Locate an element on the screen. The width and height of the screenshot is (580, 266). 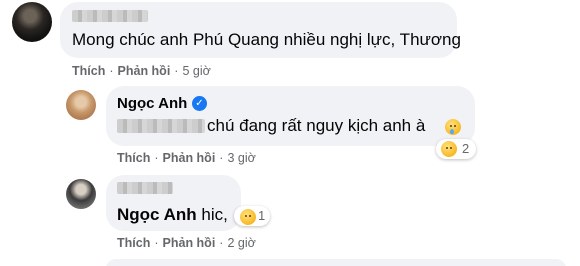
comment-bubble is located at coordinates (336, 262).